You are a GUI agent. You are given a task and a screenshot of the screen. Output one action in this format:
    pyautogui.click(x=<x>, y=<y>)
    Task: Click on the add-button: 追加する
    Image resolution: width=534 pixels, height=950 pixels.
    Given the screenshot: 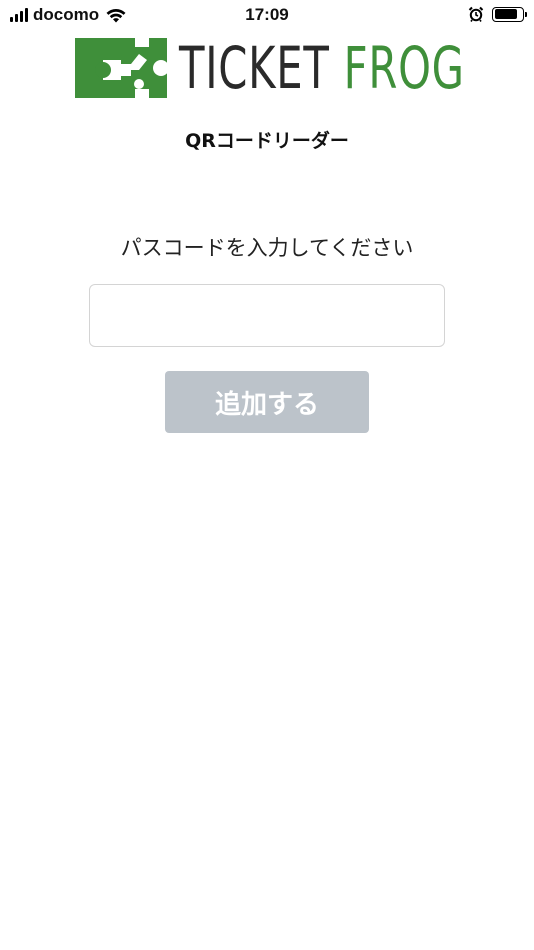 What is the action you would take?
    pyautogui.click(x=267, y=402)
    